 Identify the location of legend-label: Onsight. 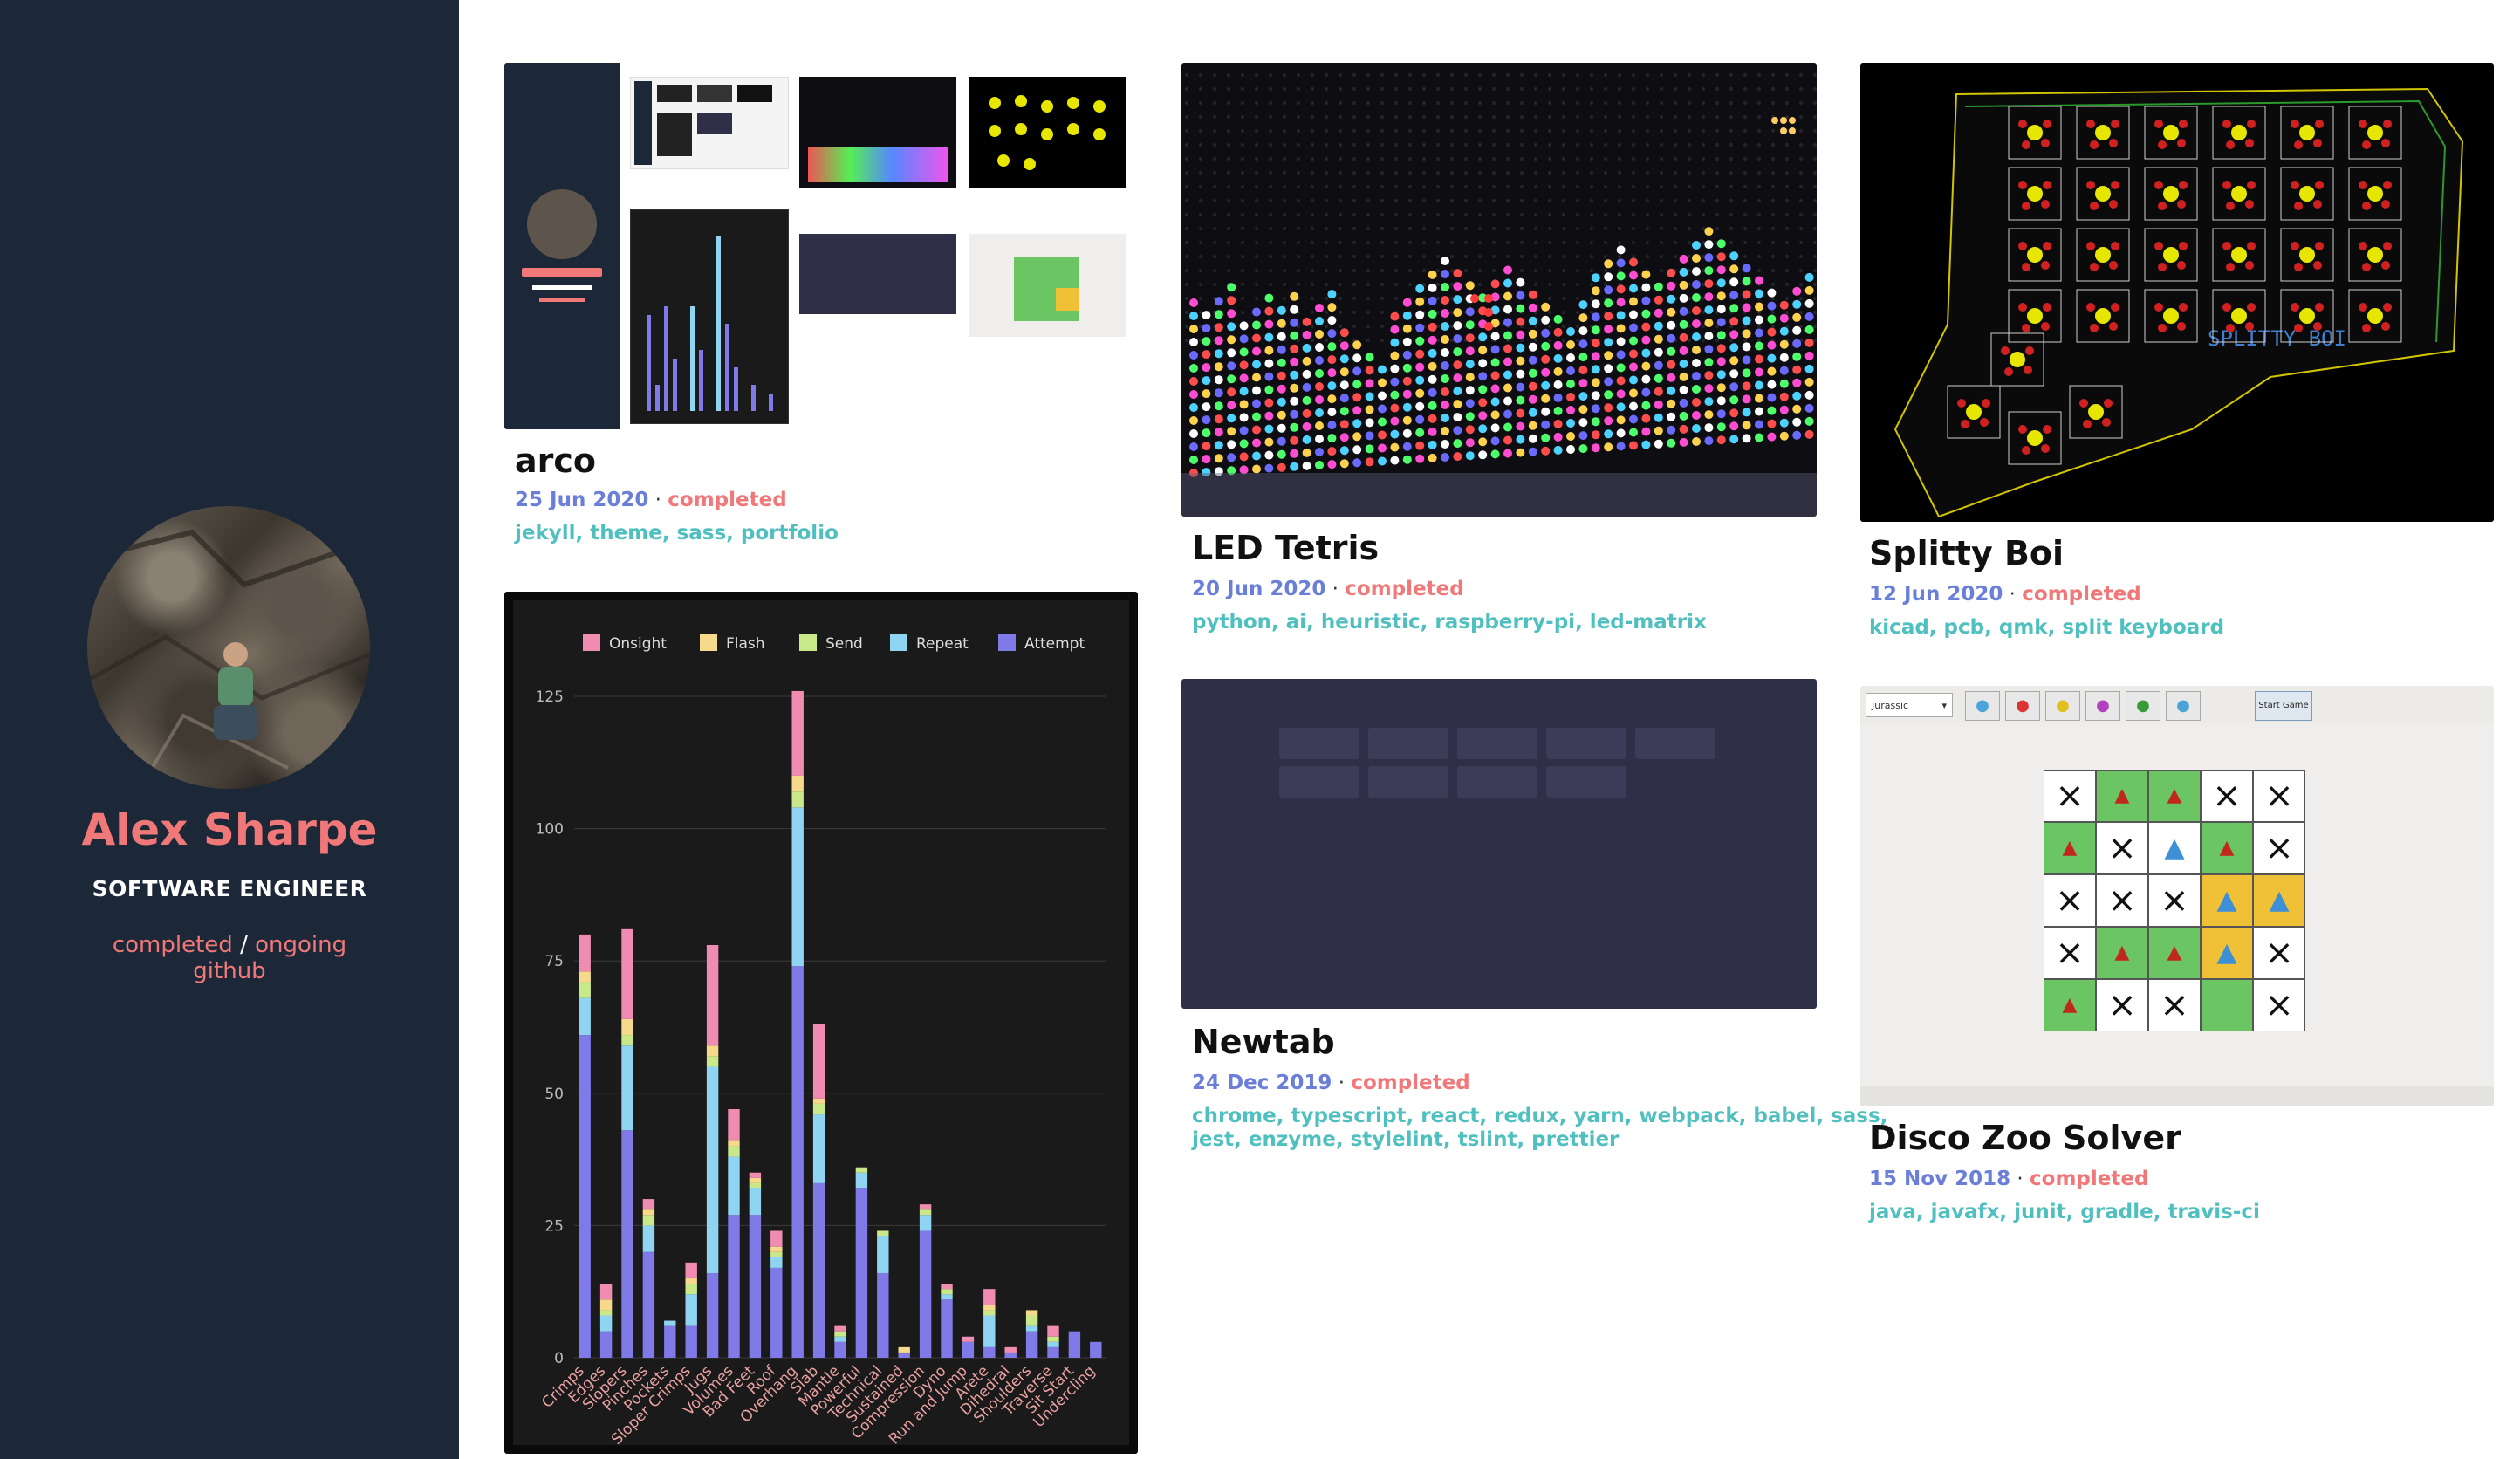
(638, 644).